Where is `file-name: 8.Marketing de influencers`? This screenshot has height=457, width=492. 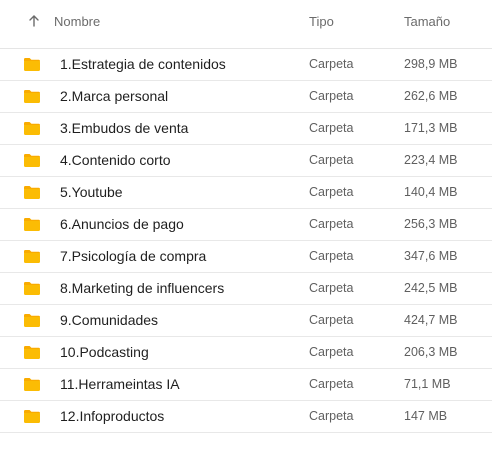
file-name: 8.Marketing de influencers is located at coordinates (142, 288).